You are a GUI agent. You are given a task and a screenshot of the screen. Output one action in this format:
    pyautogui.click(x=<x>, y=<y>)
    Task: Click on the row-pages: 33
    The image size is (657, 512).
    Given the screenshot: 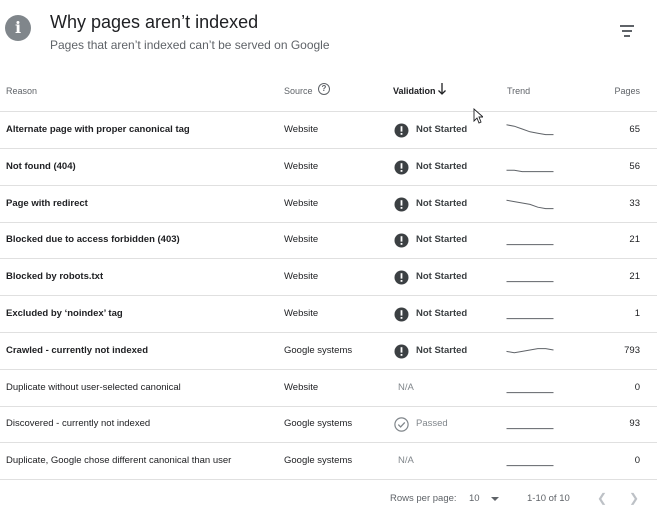 What is the action you would take?
    pyautogui.click(x=634, y=203)
    